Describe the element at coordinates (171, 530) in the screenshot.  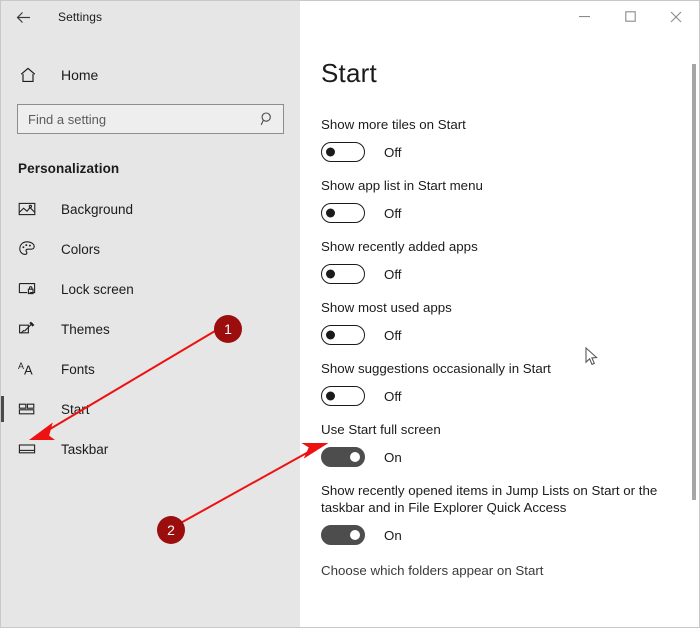
I see `callout-badge-2: 2` at that location.